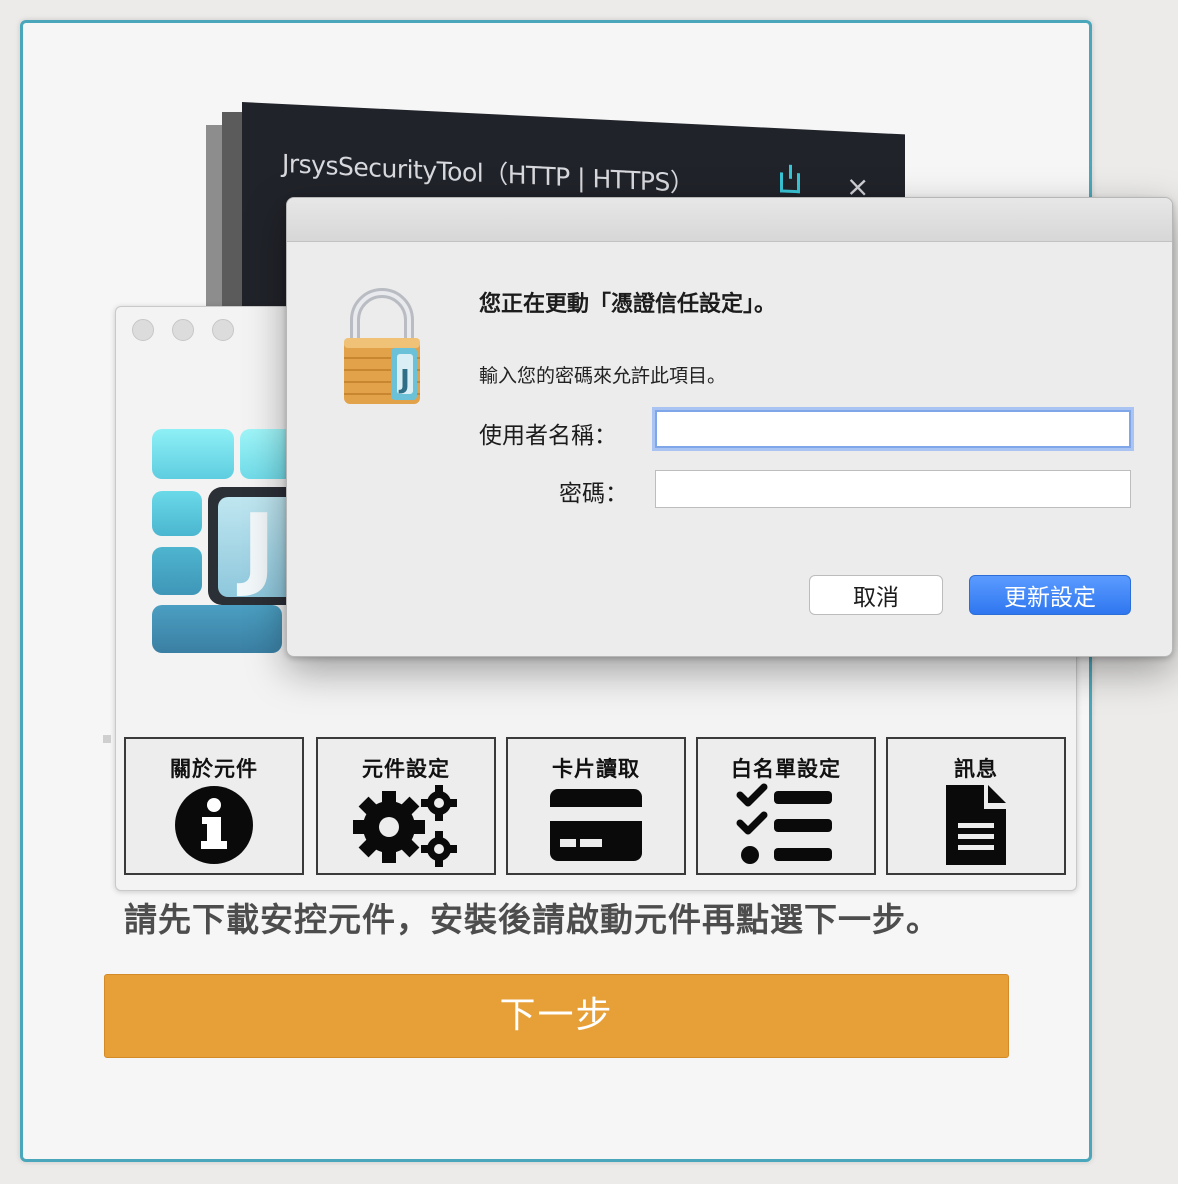 The height and width of the screenshot is (1184, 1178). I want to click on toolbar-settings-button: 元件設定, so click(406, 806).